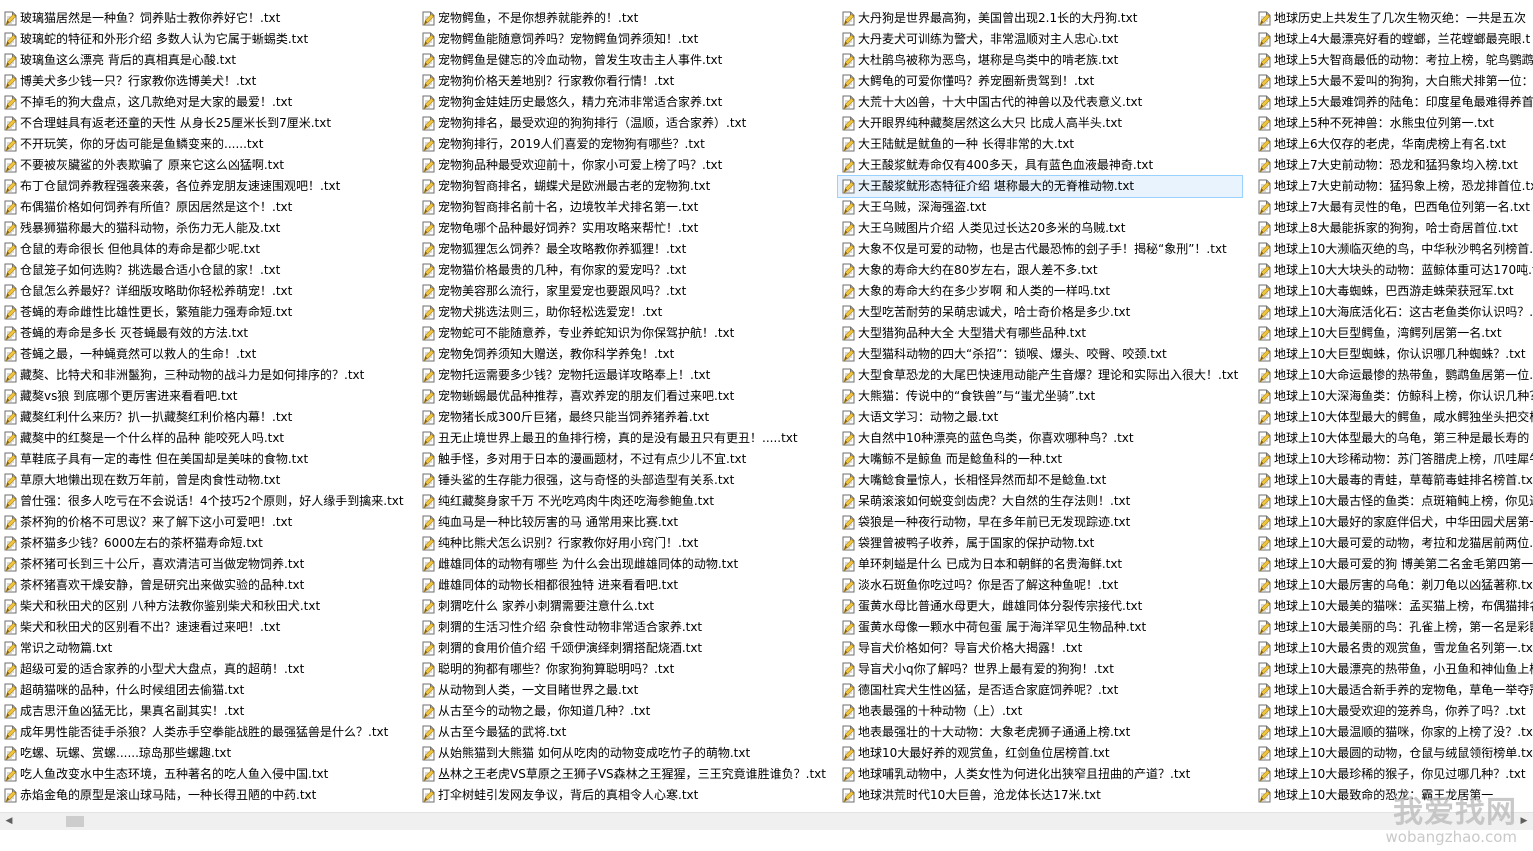 This screenshot has width=1533, height=851. Describe the element at coordinates (626, 648) in the screenshot. I see `file-item: 刺猬的食用价值介绍 千颂伊演绎刺猬搭配烧酒.txt` at that location.